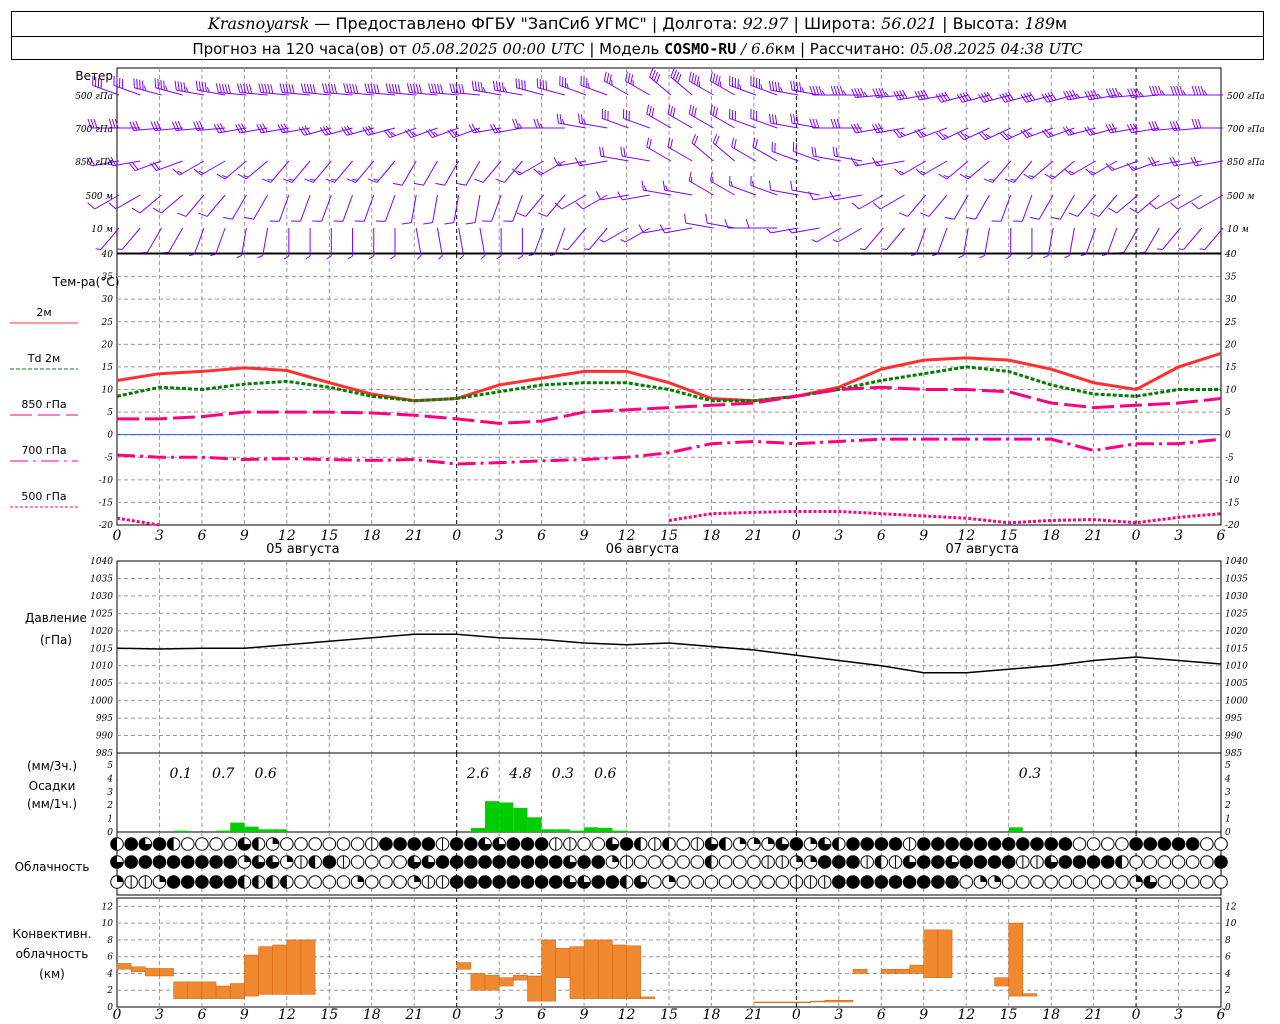 The height and width of the screenshot is (1024, 1280). What do you see at coordinates (1238, 230) in the screenshot?
I see `wind-level-label-right: 10 м` at bounding box center [1238, 230].